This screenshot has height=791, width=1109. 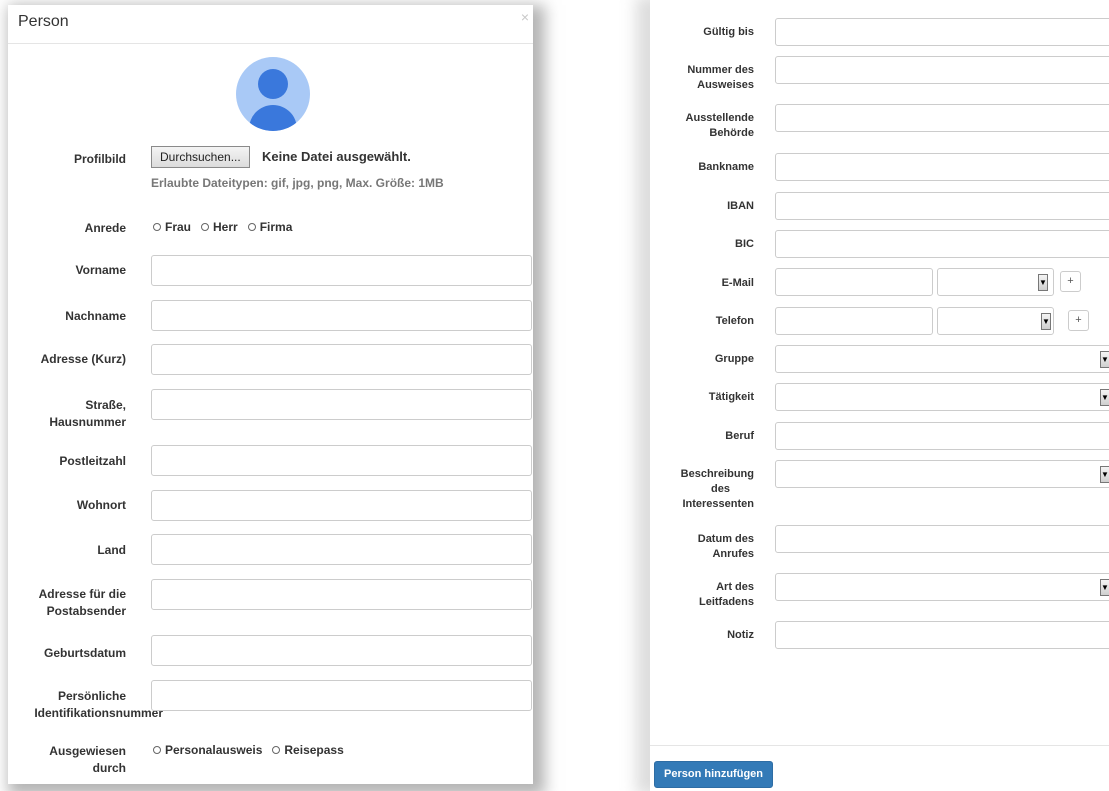 What do you see at coordinates (740, 206) in the screenshot?
I see `iban-label: IBAN` at bounding box center [740, 206].